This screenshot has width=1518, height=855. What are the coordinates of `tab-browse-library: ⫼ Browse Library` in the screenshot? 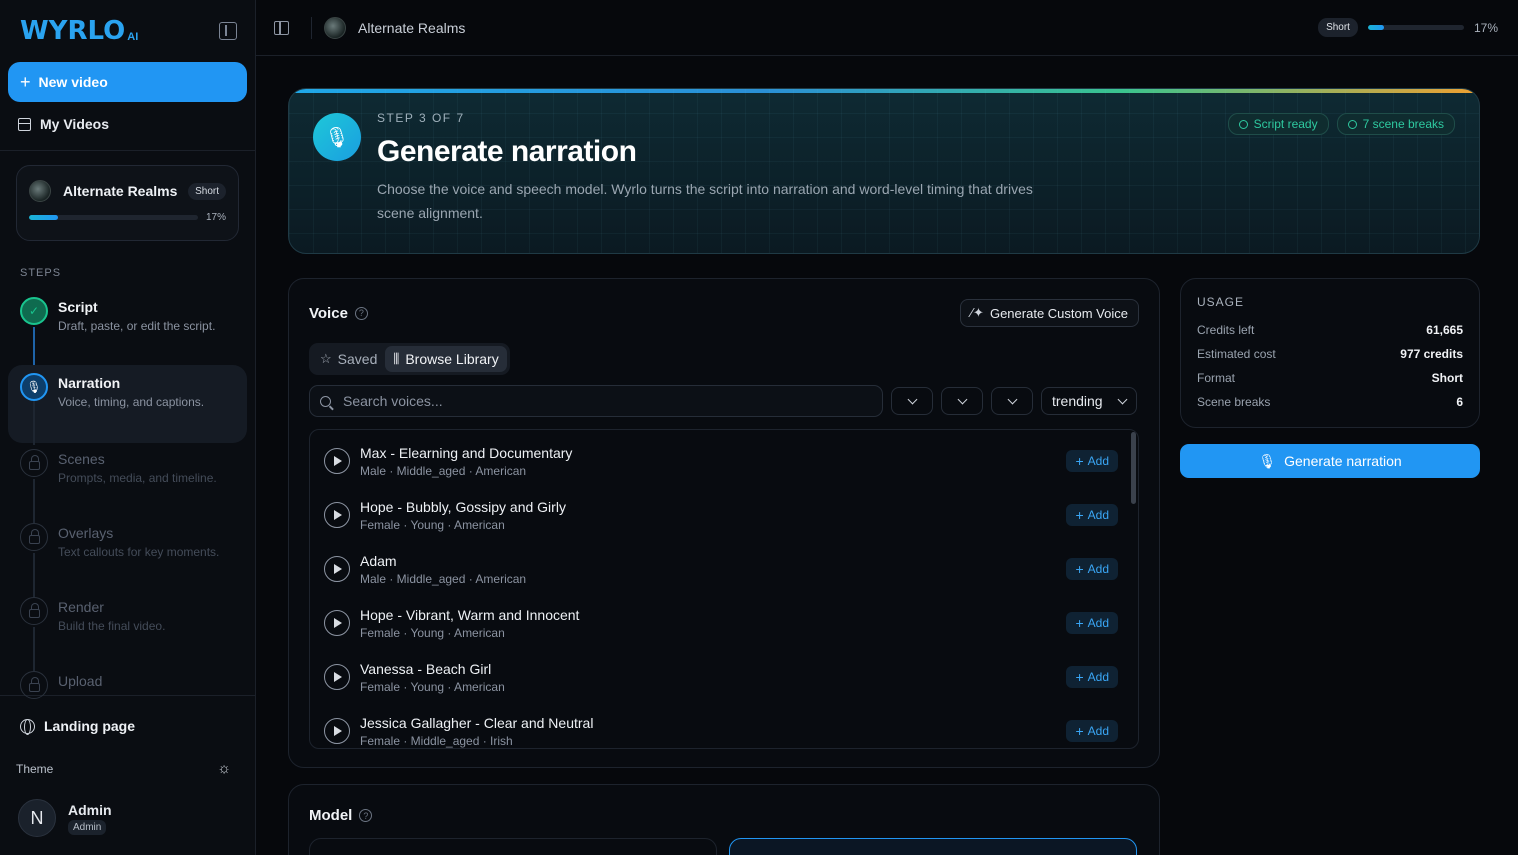 It's located at (446, 359).